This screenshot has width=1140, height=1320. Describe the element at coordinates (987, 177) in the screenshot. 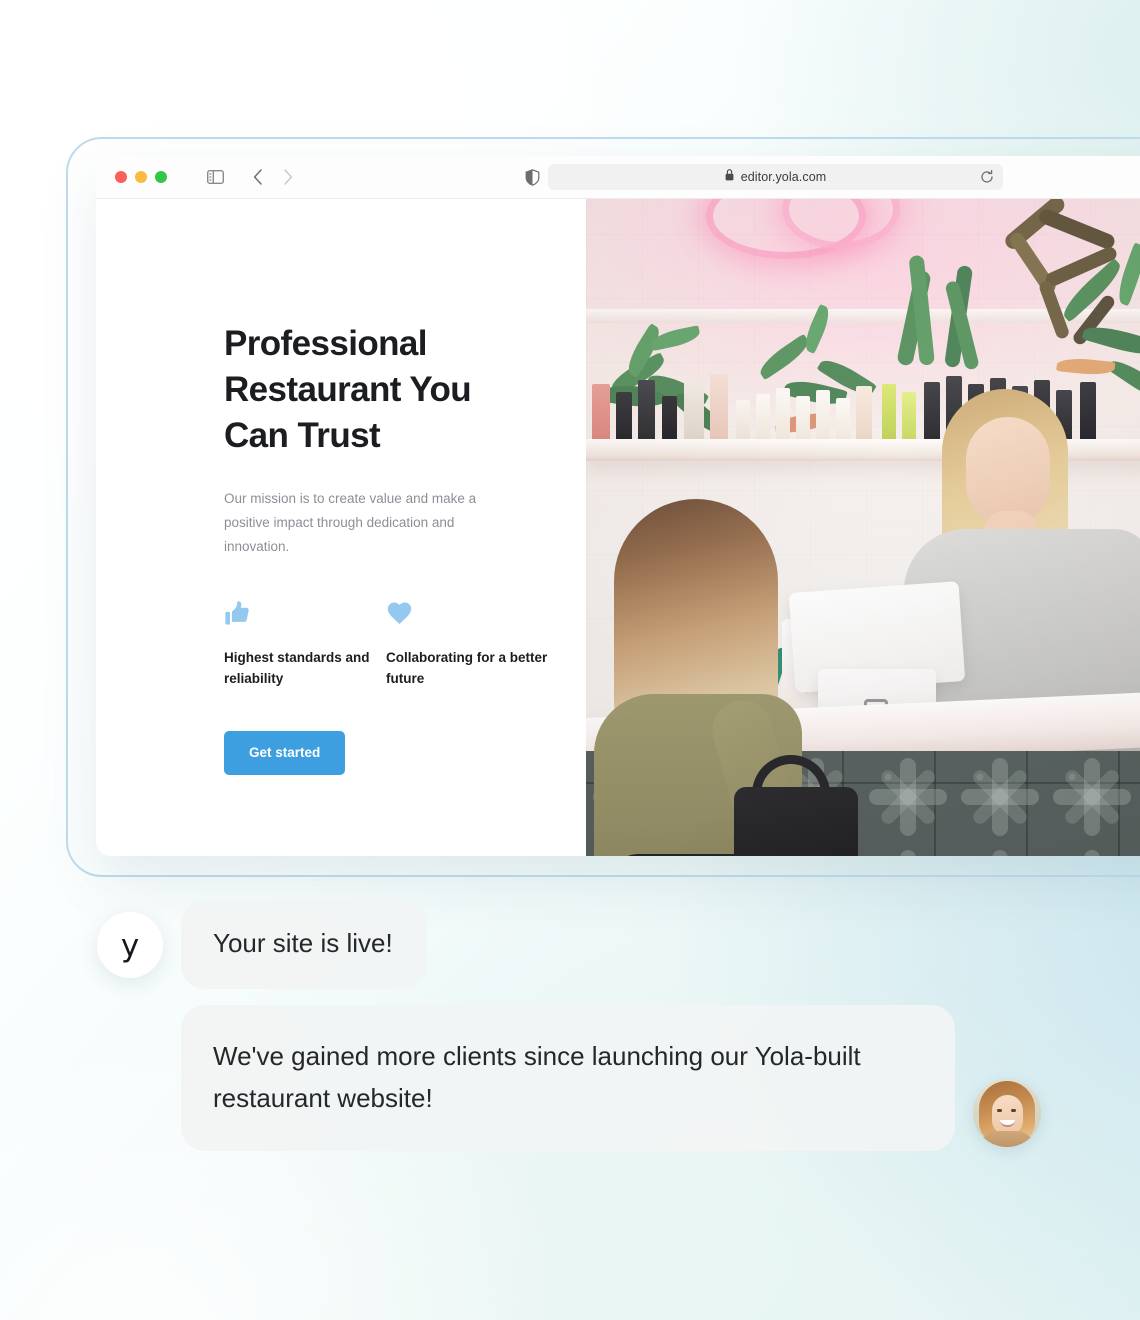

I see `reload-icon` at that location.